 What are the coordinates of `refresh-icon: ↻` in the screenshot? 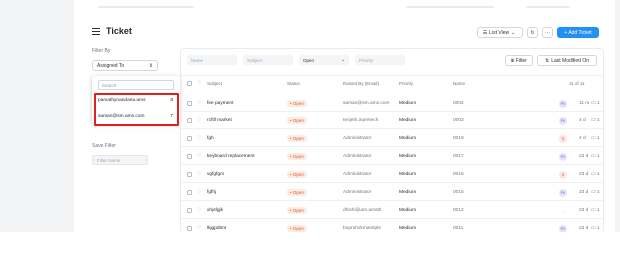 It's located at (532, 32).